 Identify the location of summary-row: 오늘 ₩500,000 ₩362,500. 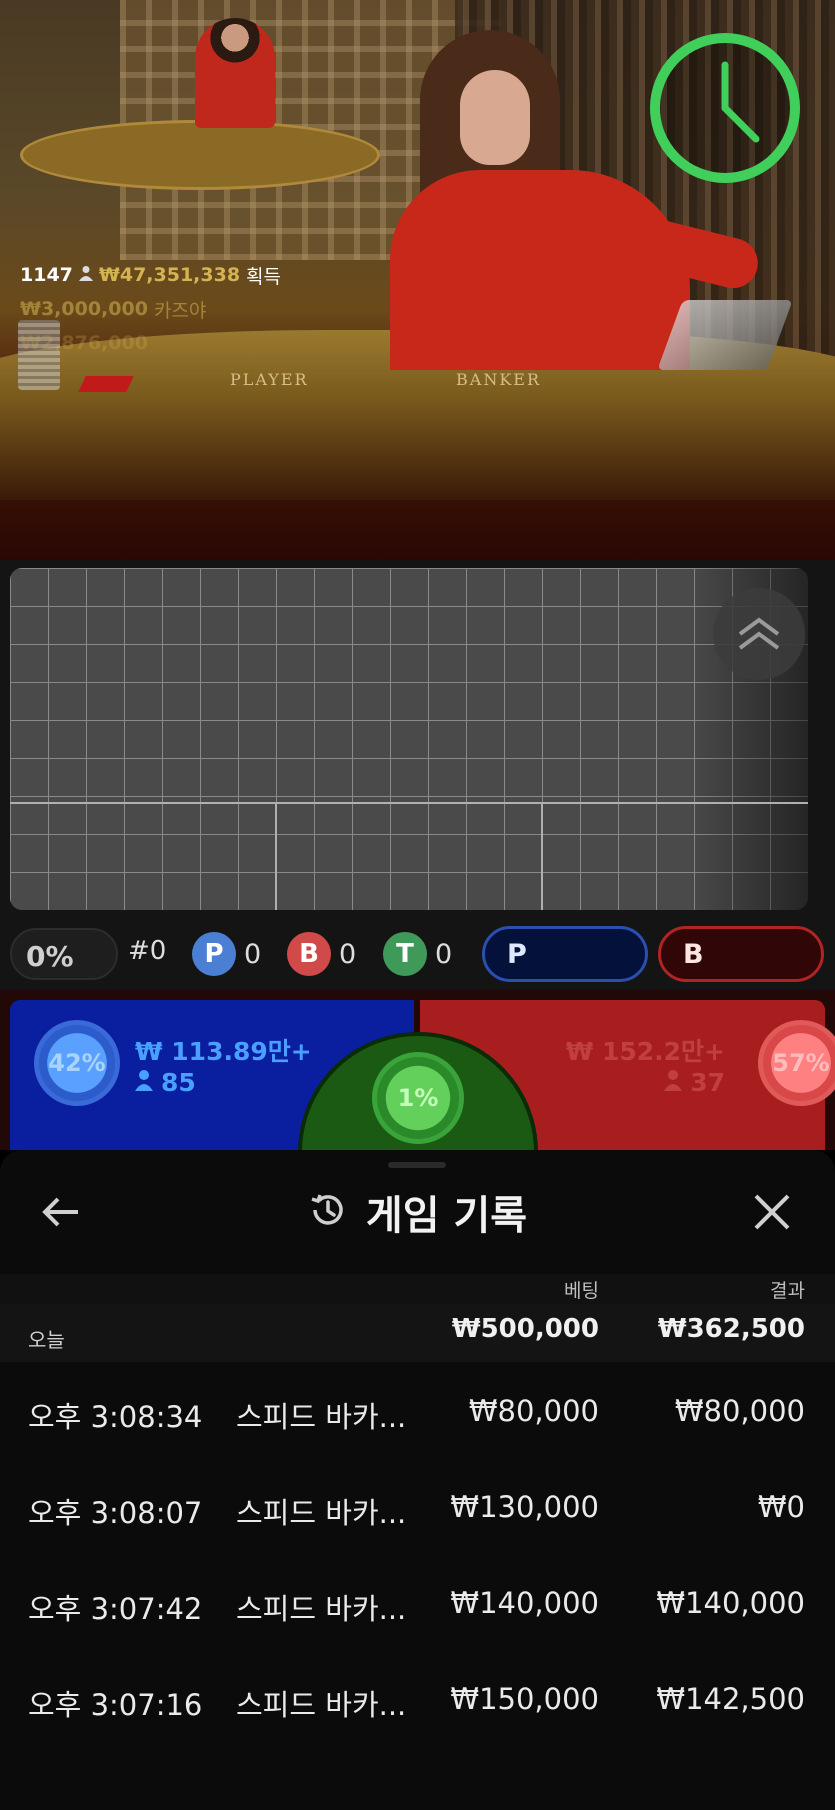
(417, 1333).